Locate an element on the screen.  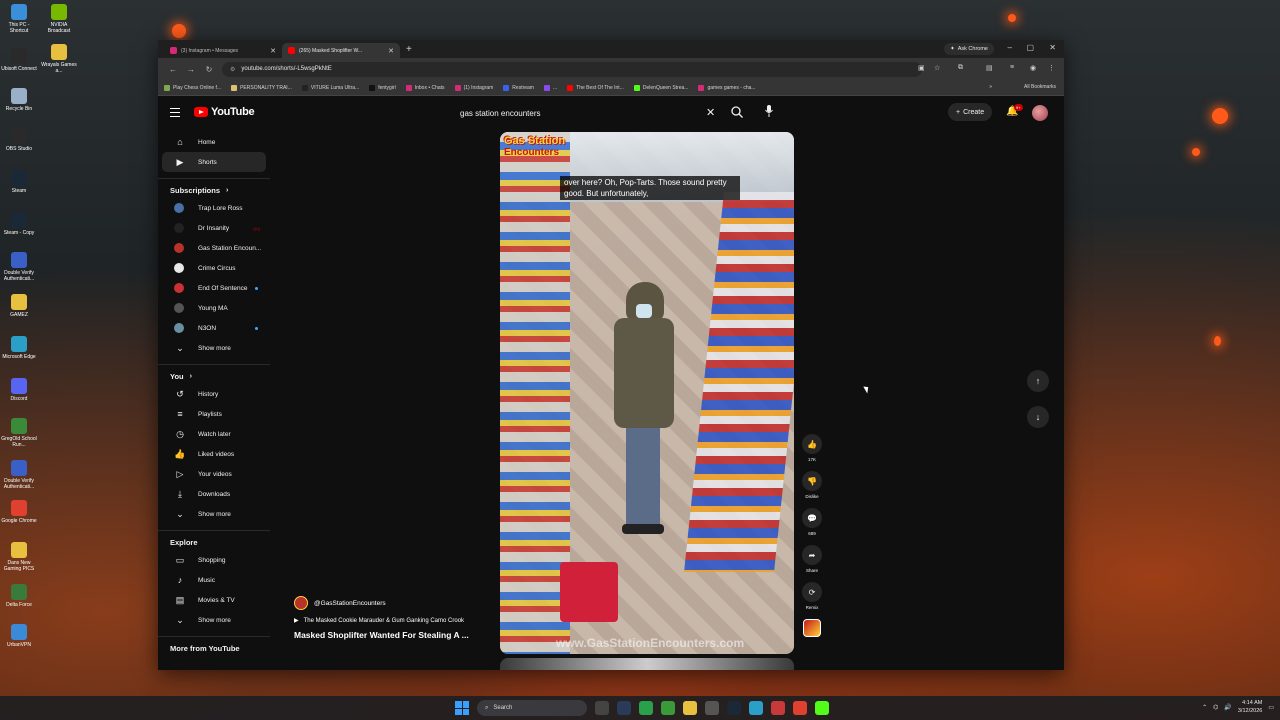
like-icon: 👍 is located at coordinates (812, 444).